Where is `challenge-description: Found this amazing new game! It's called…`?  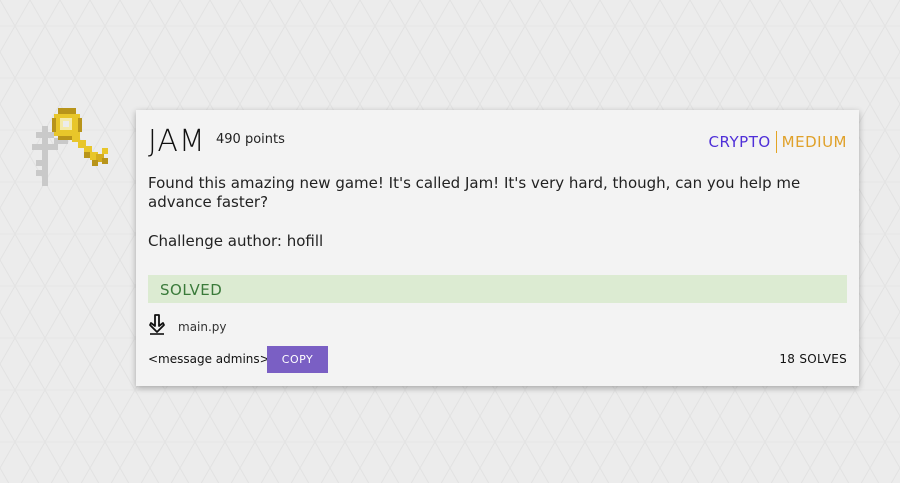 challenge-description: Found this amazing new game! It's called… is located at coordinates (474, 192).